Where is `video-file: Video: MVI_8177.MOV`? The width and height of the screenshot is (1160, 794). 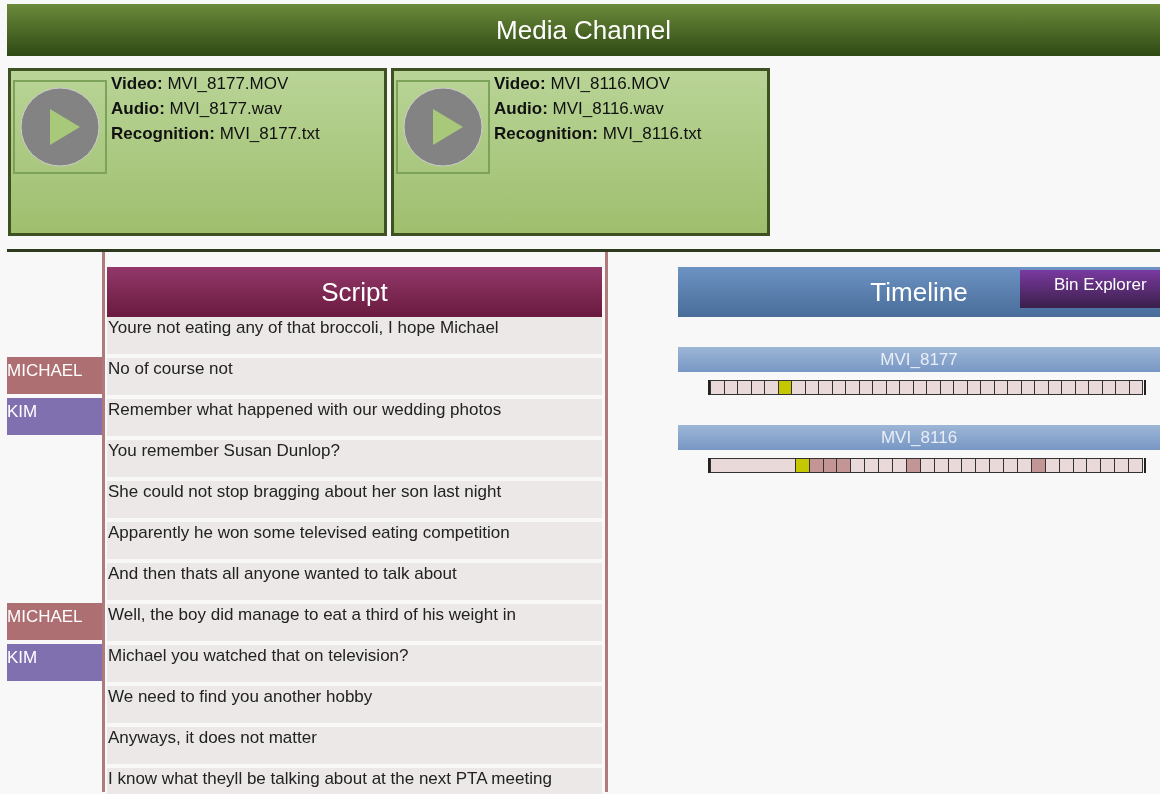 video-file: Video: MVI_8177.MOV is located at coordinates (200, 84).